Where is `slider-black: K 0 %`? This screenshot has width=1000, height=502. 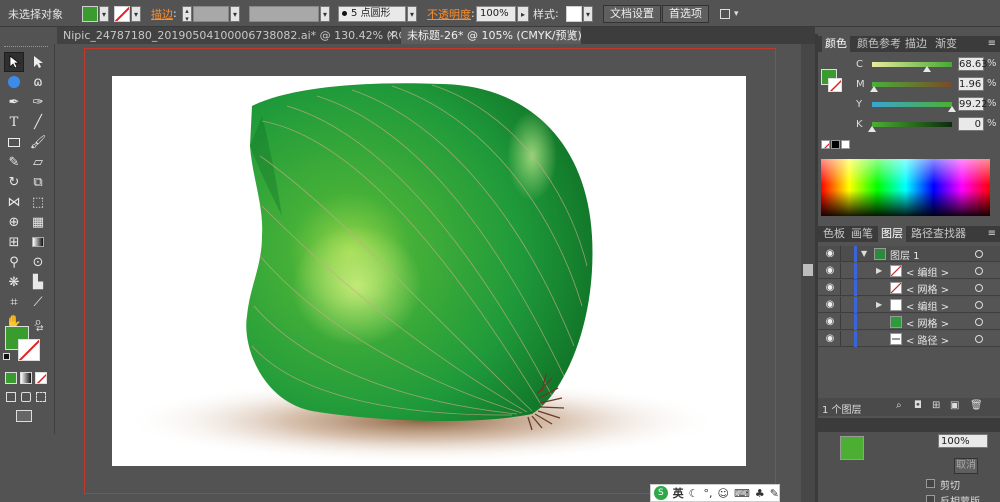
slider-black: K 0 % is located at coordinates (909, 125).